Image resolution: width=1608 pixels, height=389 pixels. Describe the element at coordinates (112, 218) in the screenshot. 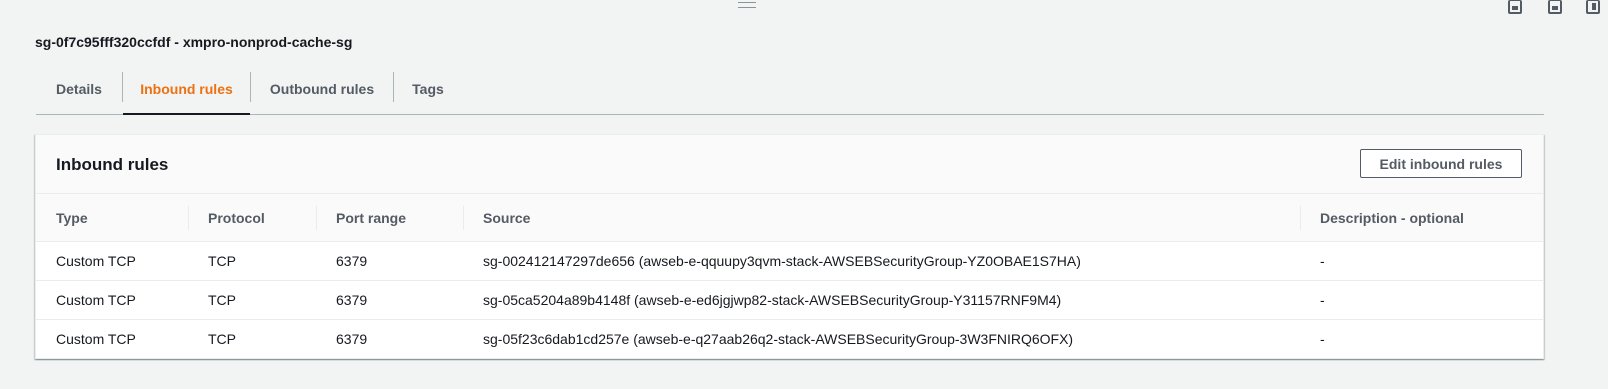

I see `column-header-type: Type` at that location.